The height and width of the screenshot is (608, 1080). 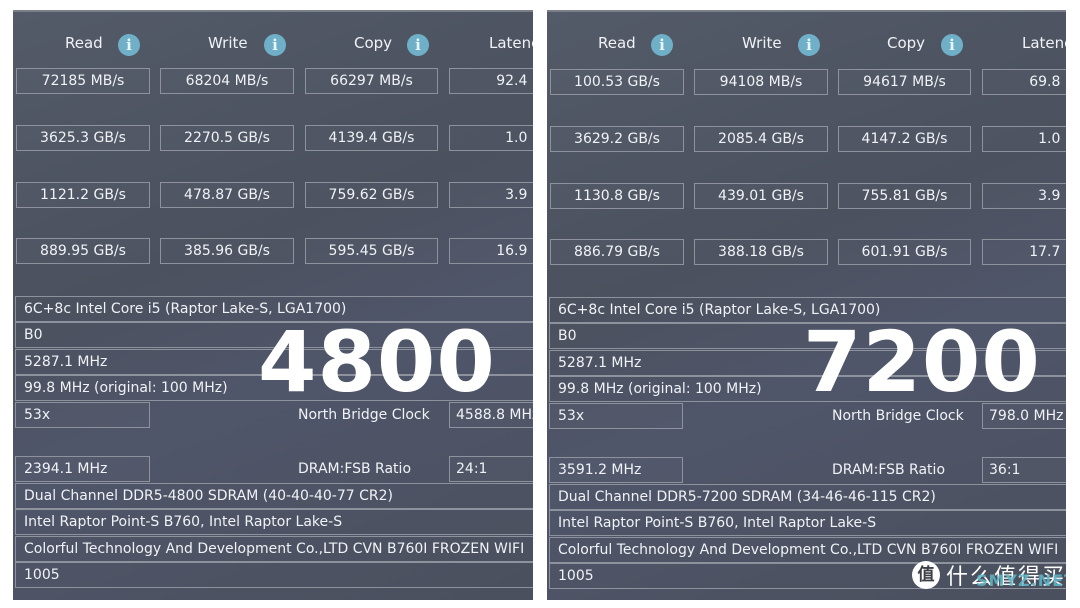 I want to click on l2-read-value: 1130.8 GB/s, so click(x=617, y=196).